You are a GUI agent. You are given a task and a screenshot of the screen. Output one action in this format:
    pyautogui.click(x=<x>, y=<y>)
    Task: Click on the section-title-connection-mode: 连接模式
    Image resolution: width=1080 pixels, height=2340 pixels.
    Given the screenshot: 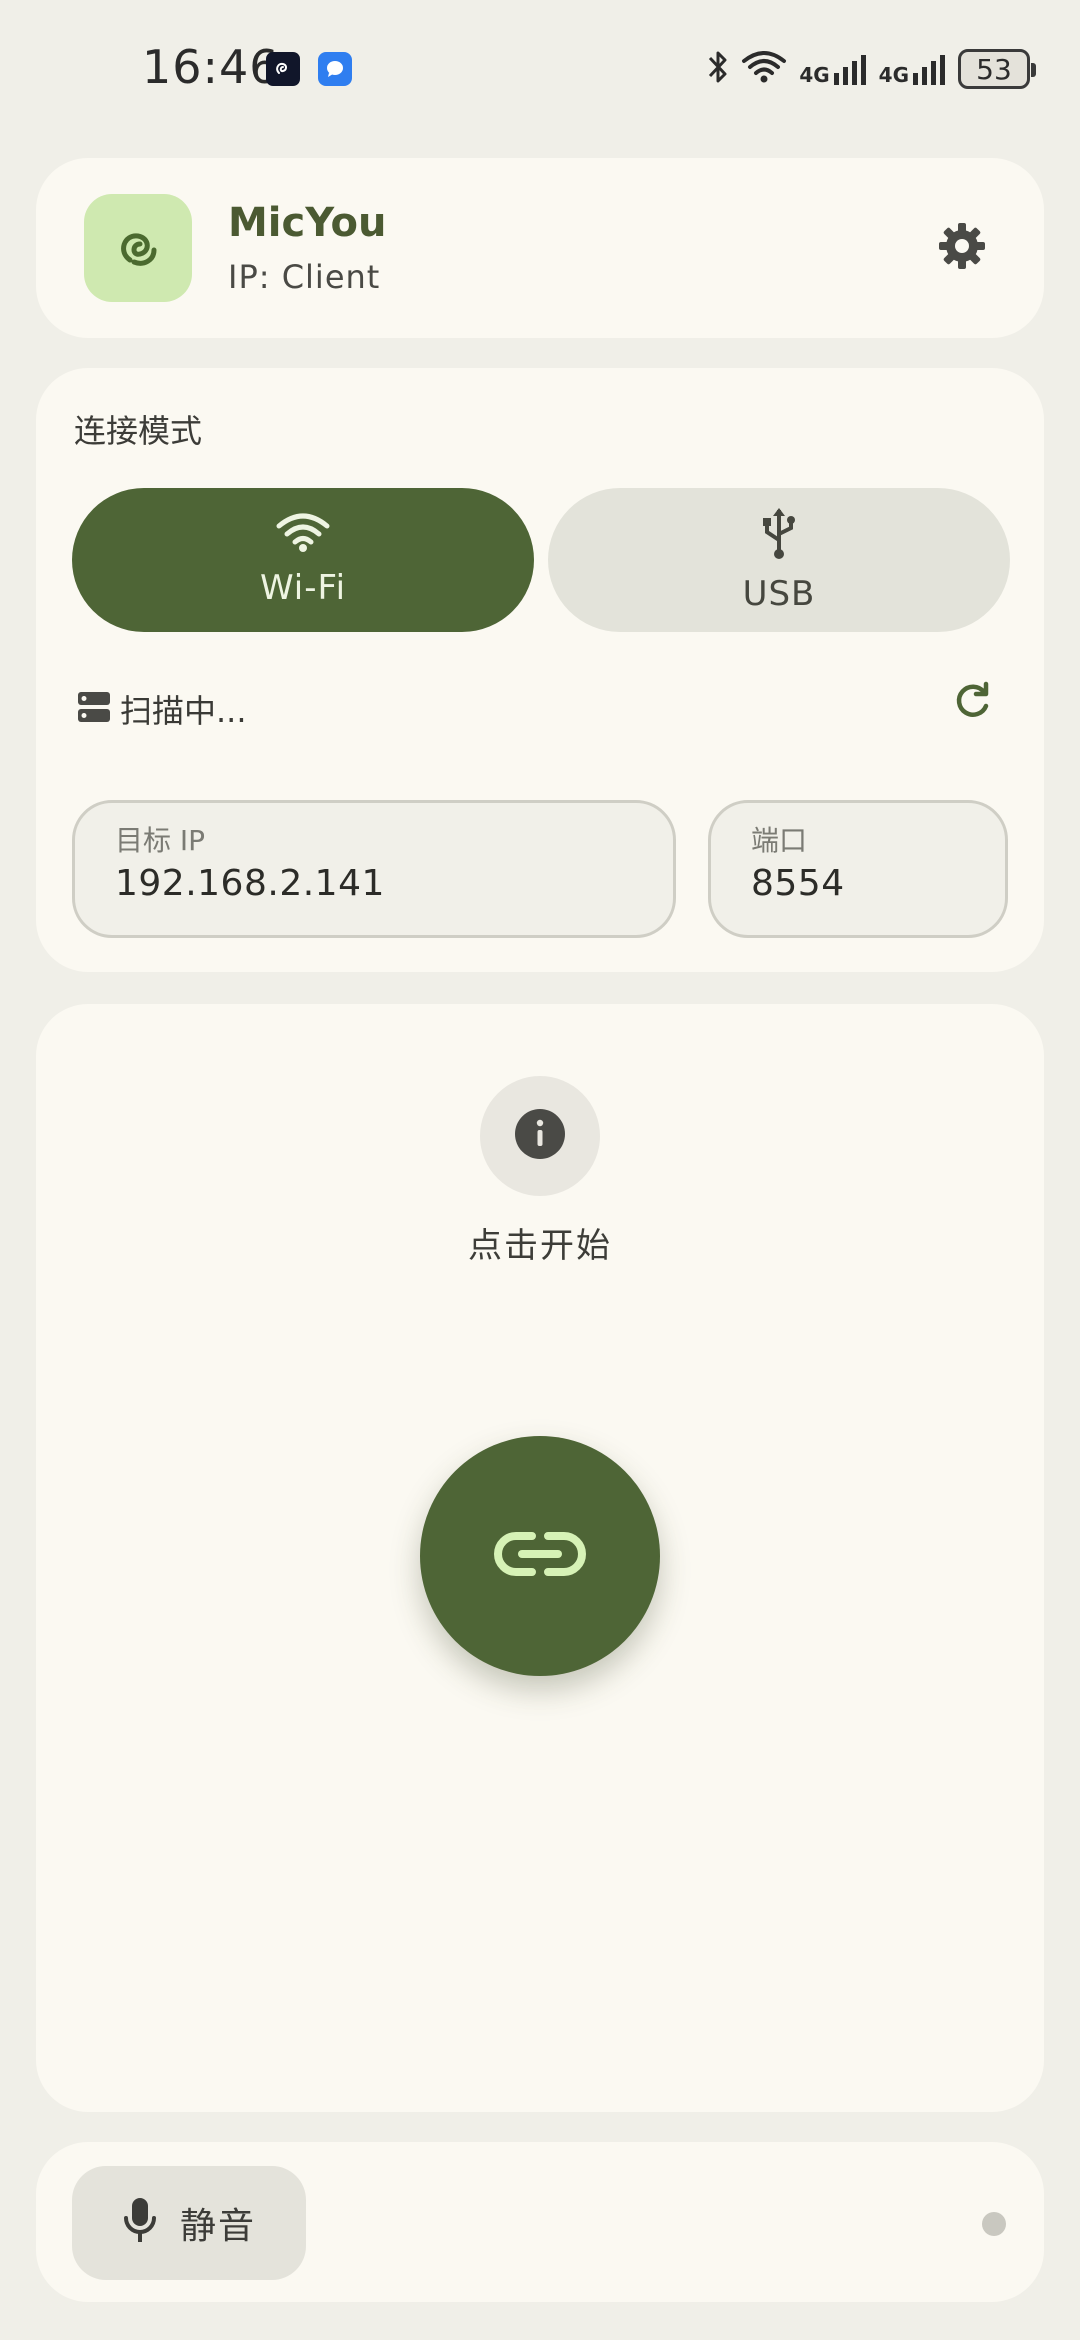 What is the action you would take?
    pyautogui.click(x=138, y=431)
    